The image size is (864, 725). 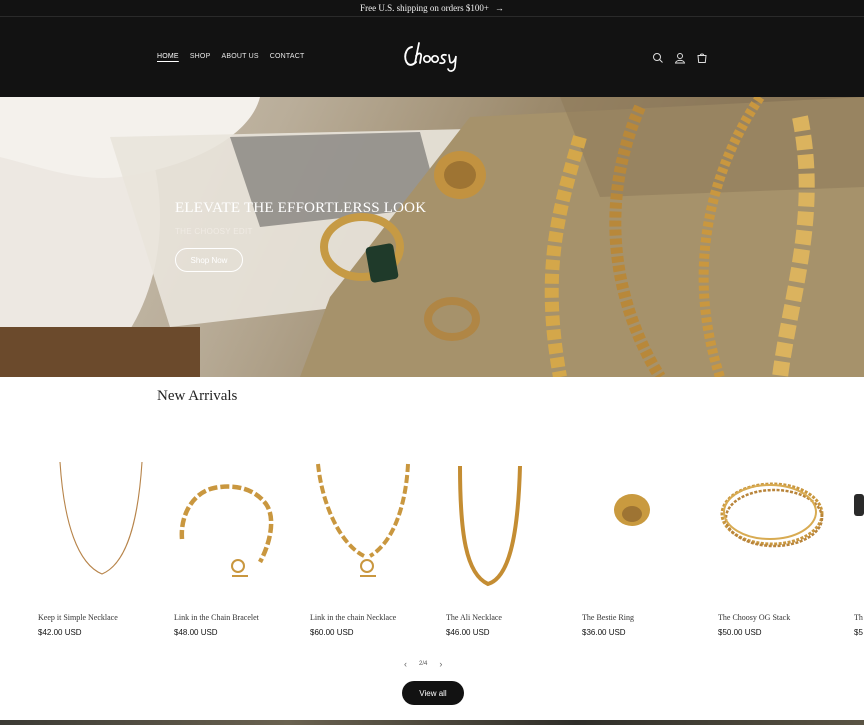 What do you see at coordinates (197, 396) in the screenshot?
I see `new-arrivals-title: New Arrivals` at bounding box center [197, 396].